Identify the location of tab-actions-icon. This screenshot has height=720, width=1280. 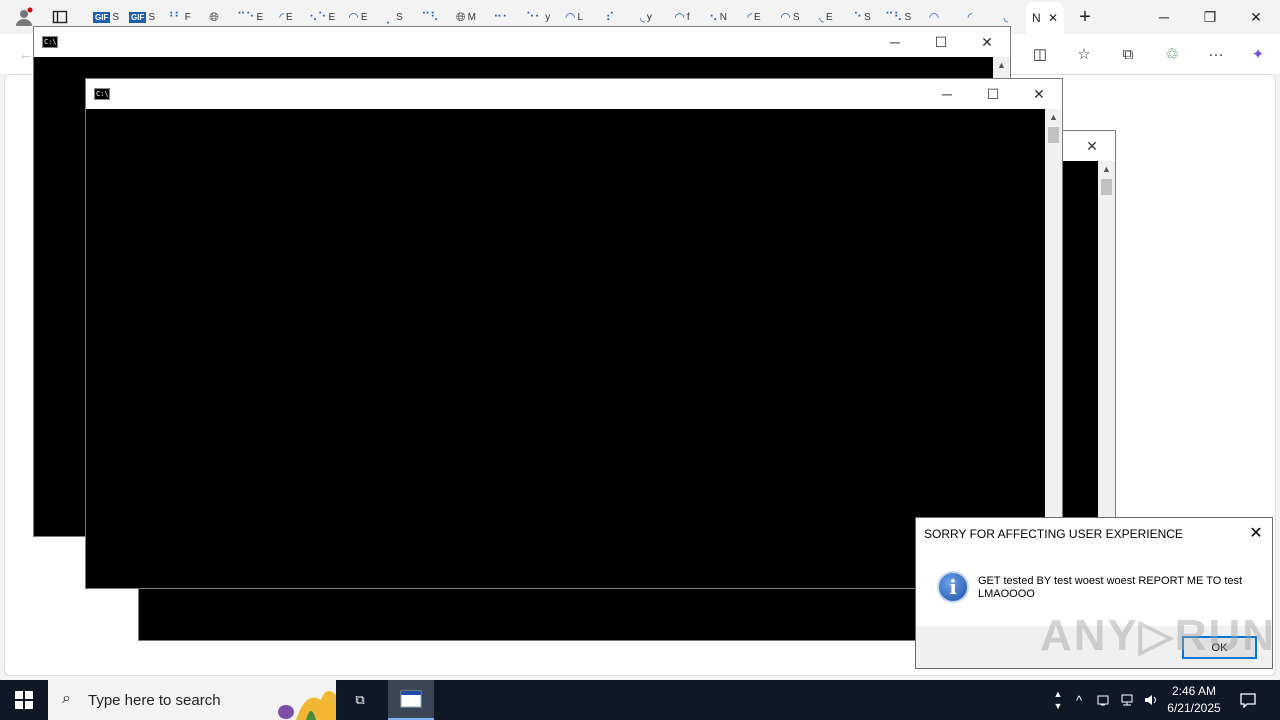
(60, 17).